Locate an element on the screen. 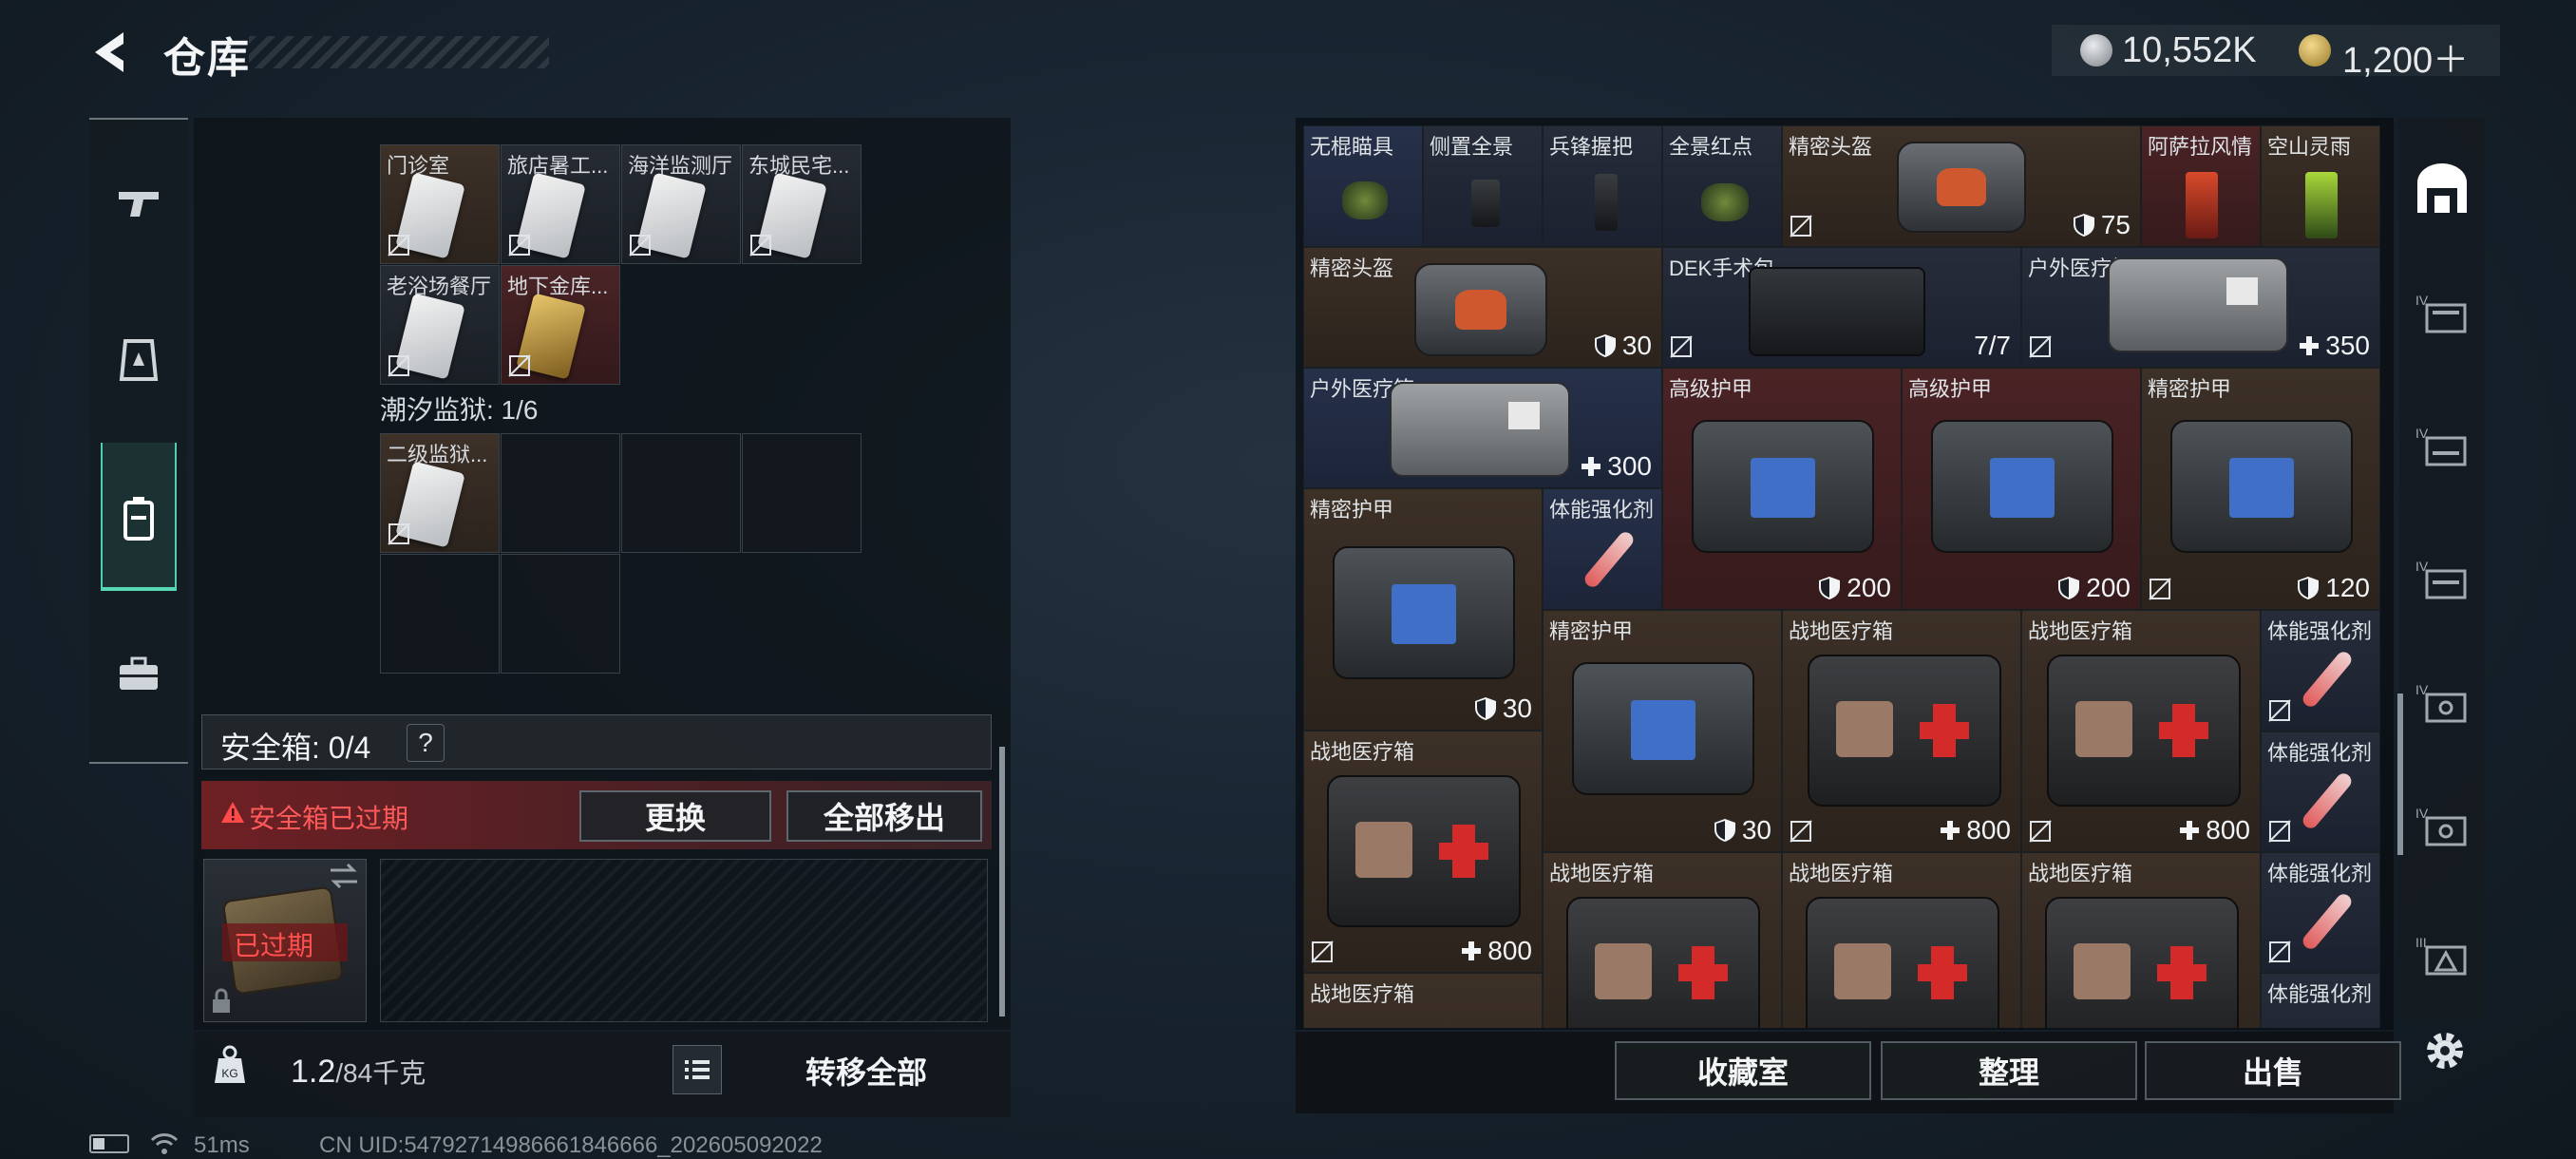 Image resolution: width=2576 pixels, height=1159 pixels. sidebar-tab-weapon is located at coordinates (139, 203).